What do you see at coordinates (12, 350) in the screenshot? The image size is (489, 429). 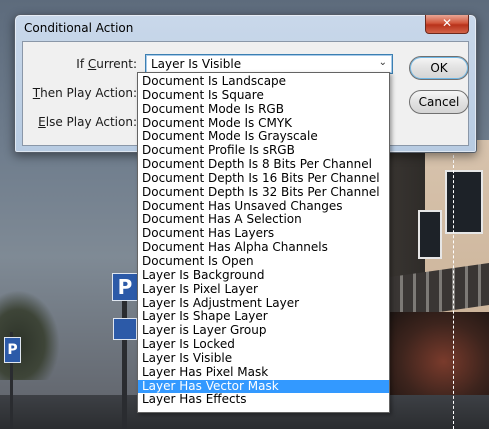 I see `parking-sign-small: P` at bounding box center [12, 350].